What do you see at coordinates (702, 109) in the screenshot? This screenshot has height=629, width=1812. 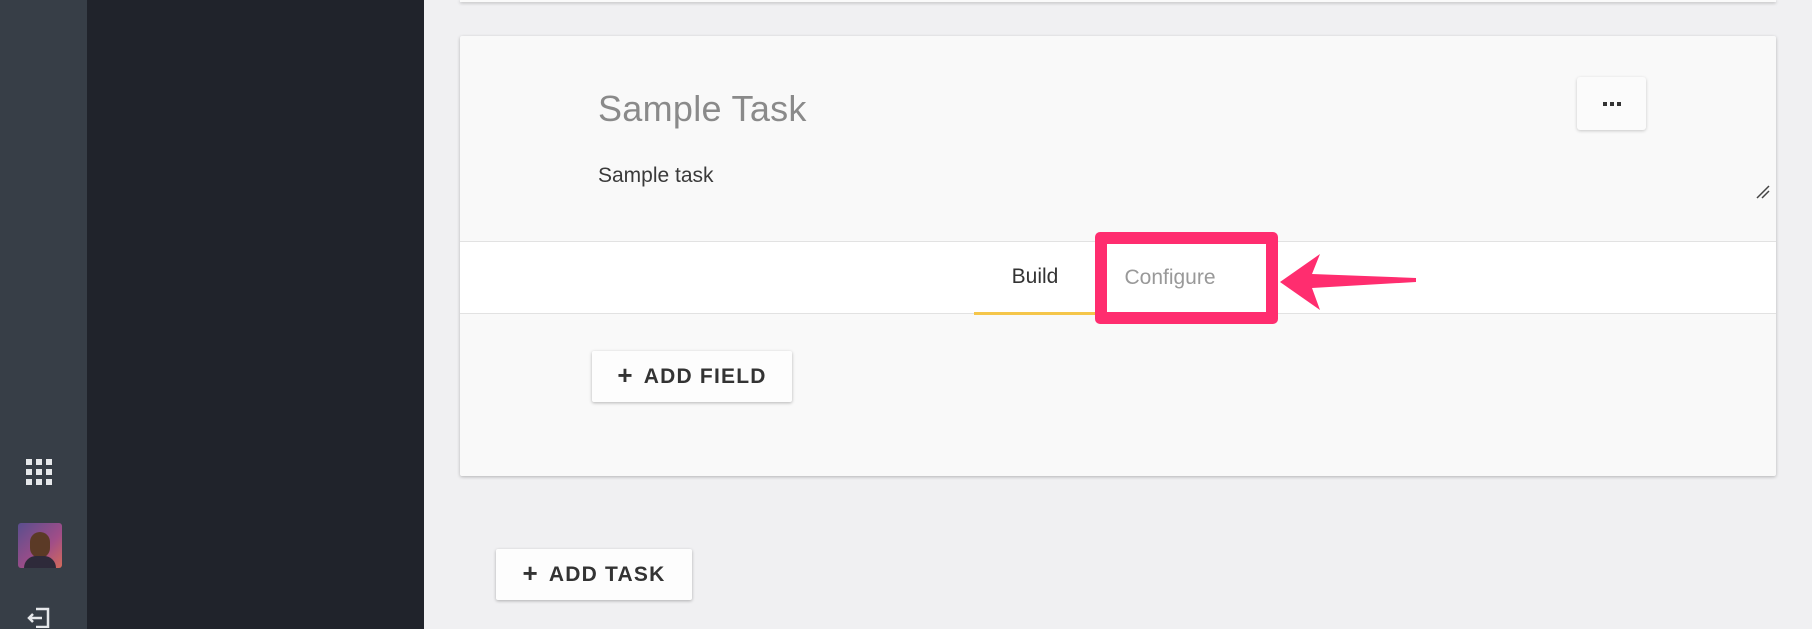 I see `task-title: Sample Task` at bounding box center [702, 109].